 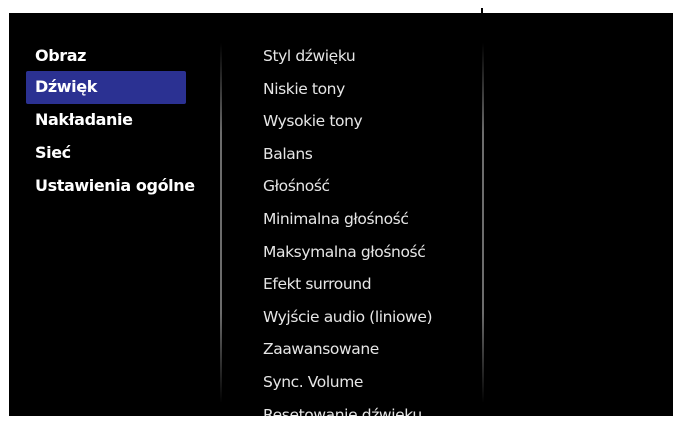 I want to click on setting-item-zaawansowane: Zaawansowane, so click(x=370, y=349).